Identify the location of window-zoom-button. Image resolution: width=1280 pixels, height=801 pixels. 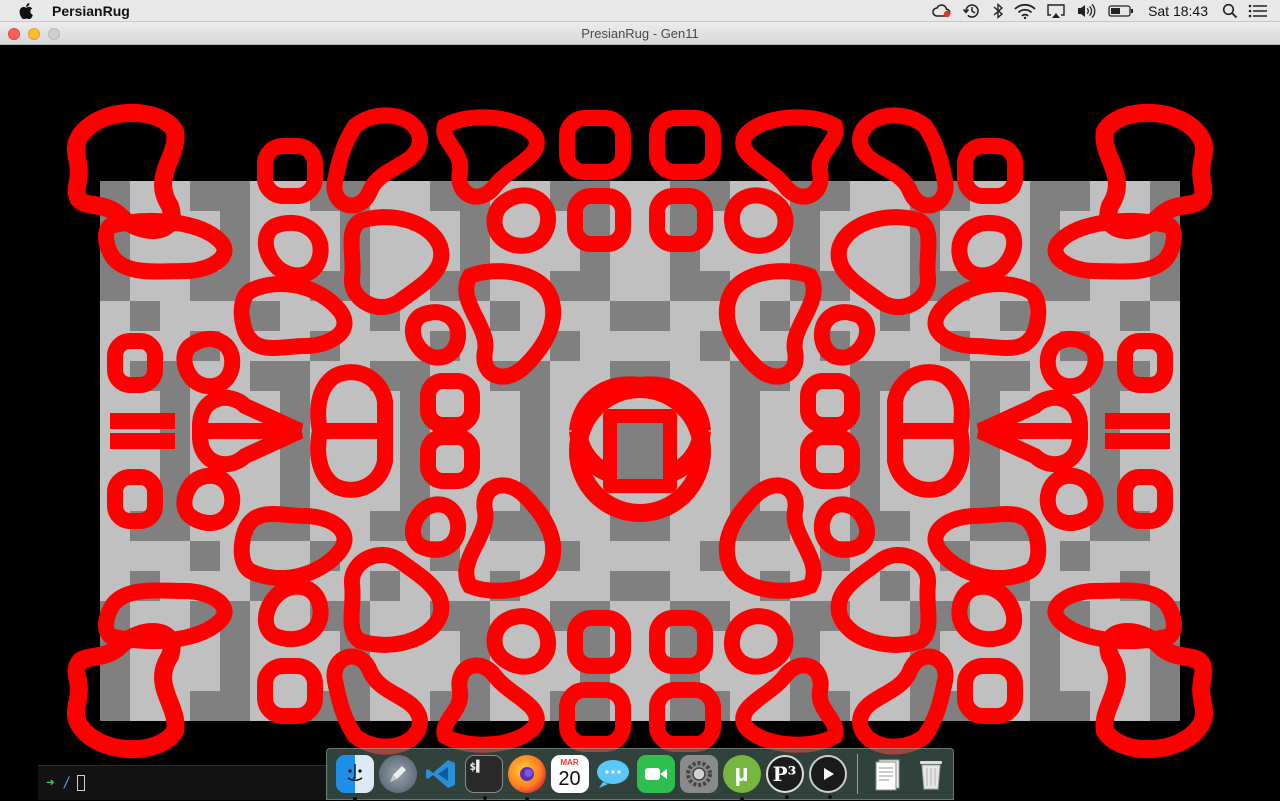
(54, 34).